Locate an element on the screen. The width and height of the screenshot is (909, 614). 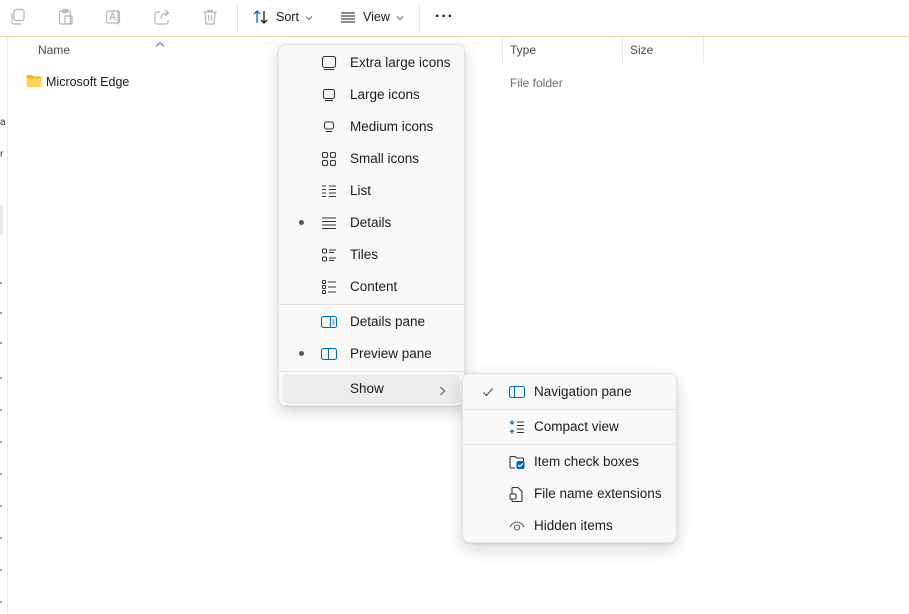
menu-item-medium-icons: Medium icons is located at coordinates (371, 127).